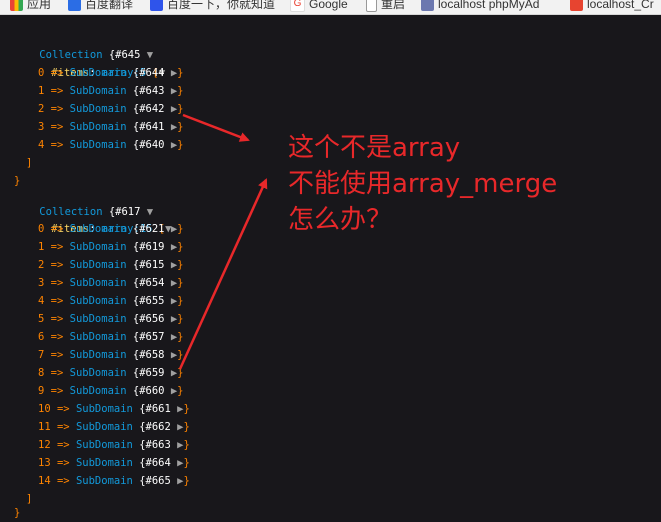 Image resolution: width=661 pixels, height=522 pixels. Describe the element at coordinates (374, 148) in the screenshot. I see `annotation-line: 这个不是array` at that location.